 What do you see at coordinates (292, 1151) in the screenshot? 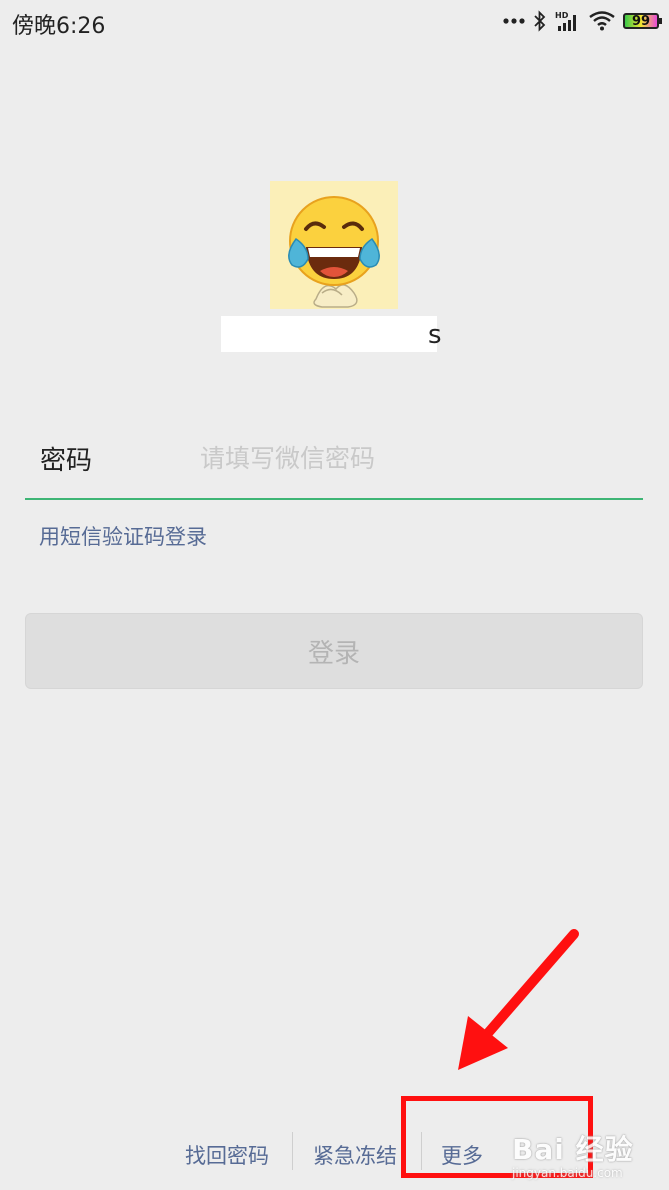
I see `footer-divider` at bounding box center [292, 1151].